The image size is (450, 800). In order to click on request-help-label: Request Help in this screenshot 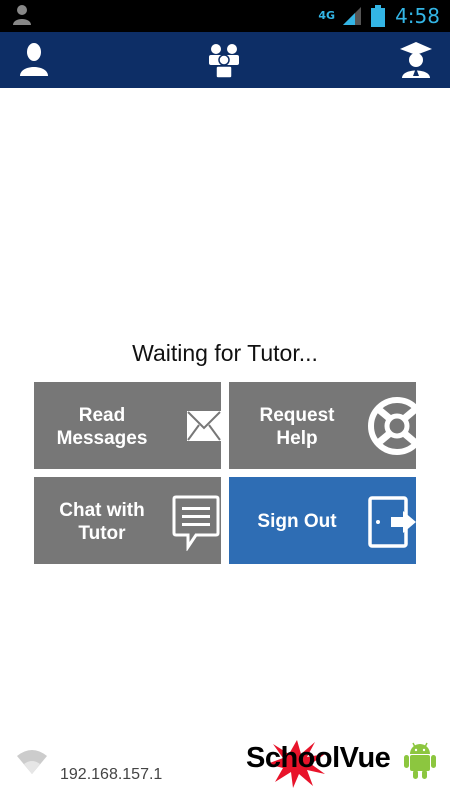, I will do `click(297, 427)`.